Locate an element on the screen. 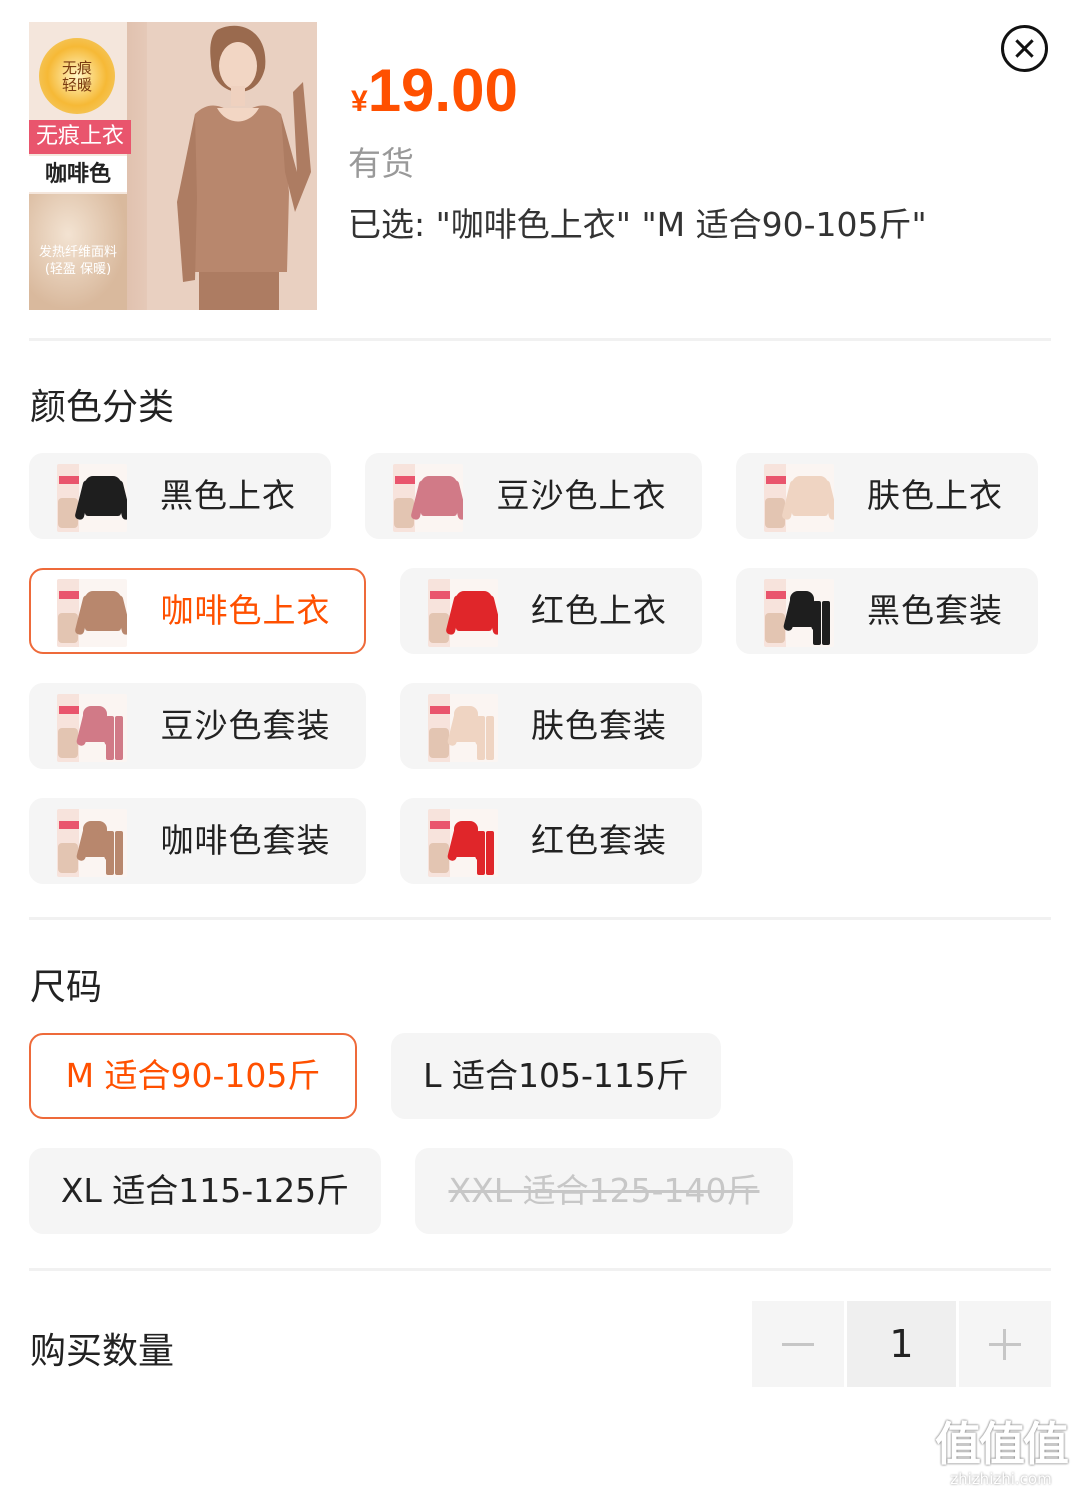 This screenshot has width=1080, height=1500. model-photo is located at coordinates (232, 166).